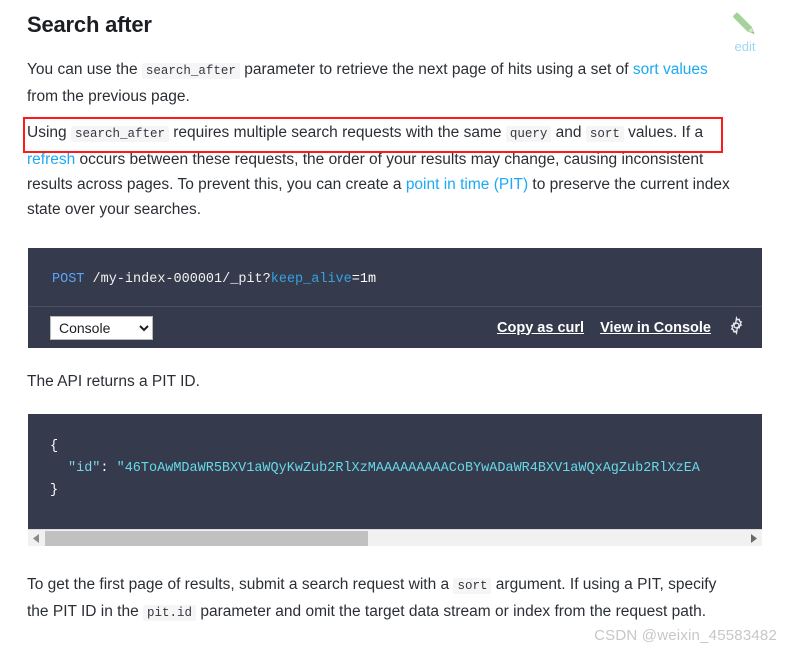 This screenshot has width=785, height=655. What do you see at coordinates (364, 279) in the screenshot?
I see `query-param-value: =1m` at bounding box center [364, 279].